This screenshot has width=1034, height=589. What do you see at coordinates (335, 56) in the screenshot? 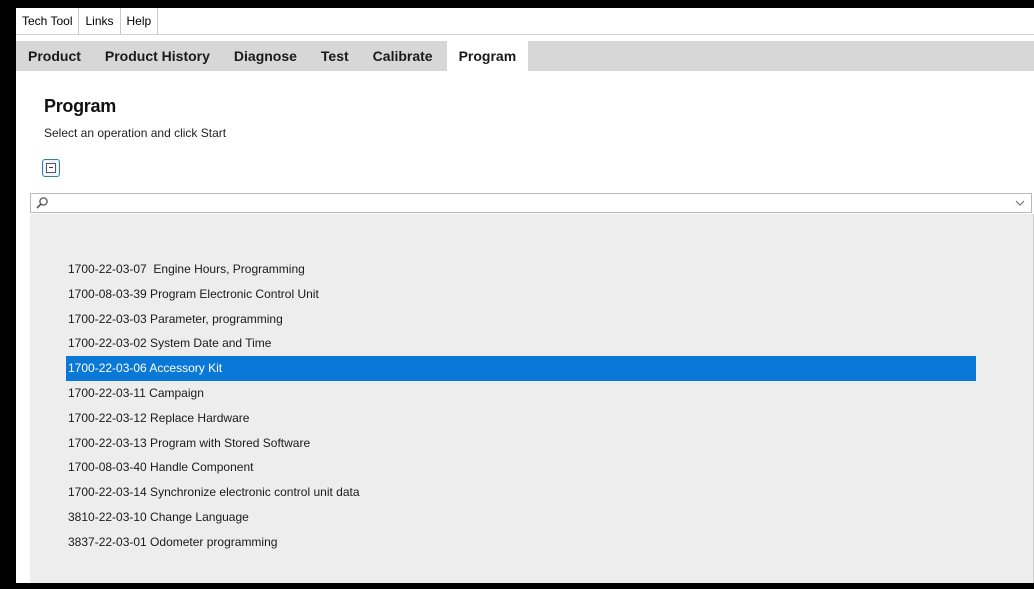
I see `tab-test: Test` at bounding box center [335, 56].